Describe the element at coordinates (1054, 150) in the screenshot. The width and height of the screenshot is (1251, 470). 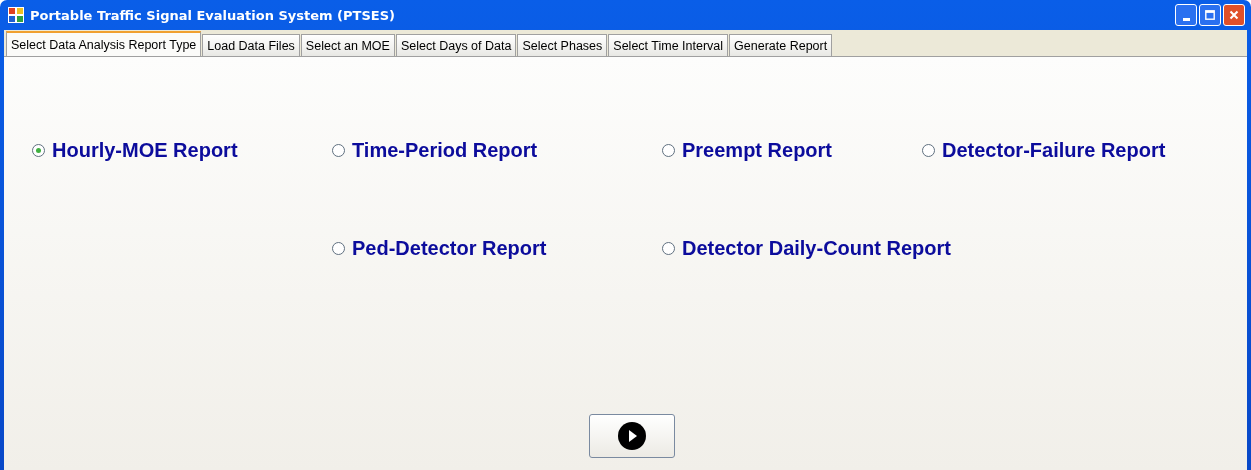
I see `radio-label: Detector-Failure Report` at that location.